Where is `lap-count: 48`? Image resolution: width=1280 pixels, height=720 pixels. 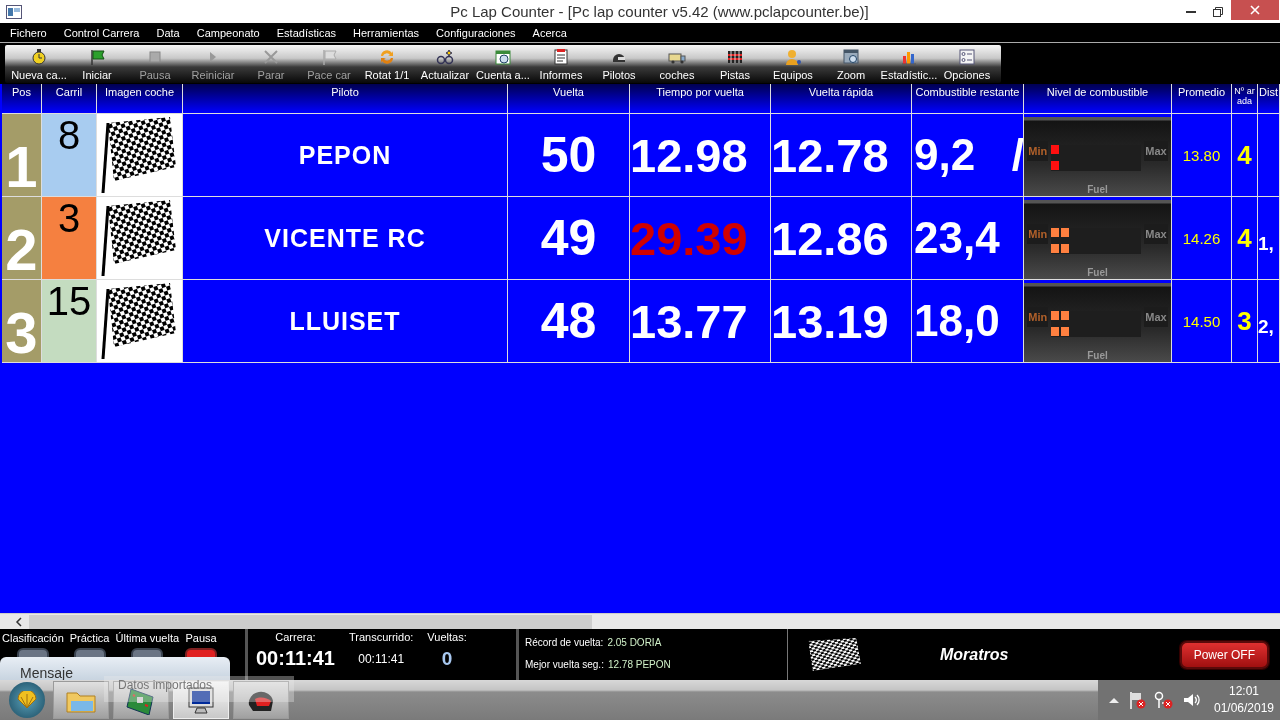 lap-count: 48 is located at coordinates (569, 321).